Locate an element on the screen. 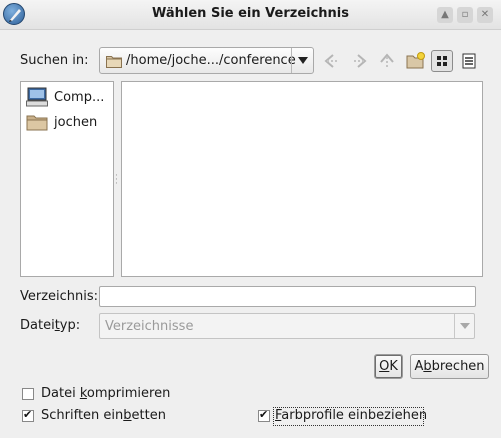  embed-fonts-label: Schriften einbetten is located at coordinates (103, 415).